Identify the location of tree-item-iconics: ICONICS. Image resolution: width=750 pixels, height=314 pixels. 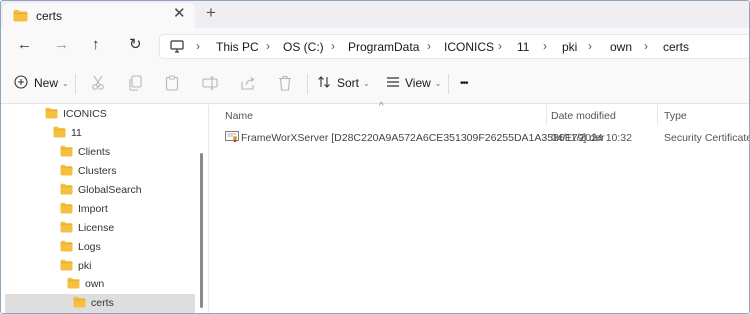
(98, 114).